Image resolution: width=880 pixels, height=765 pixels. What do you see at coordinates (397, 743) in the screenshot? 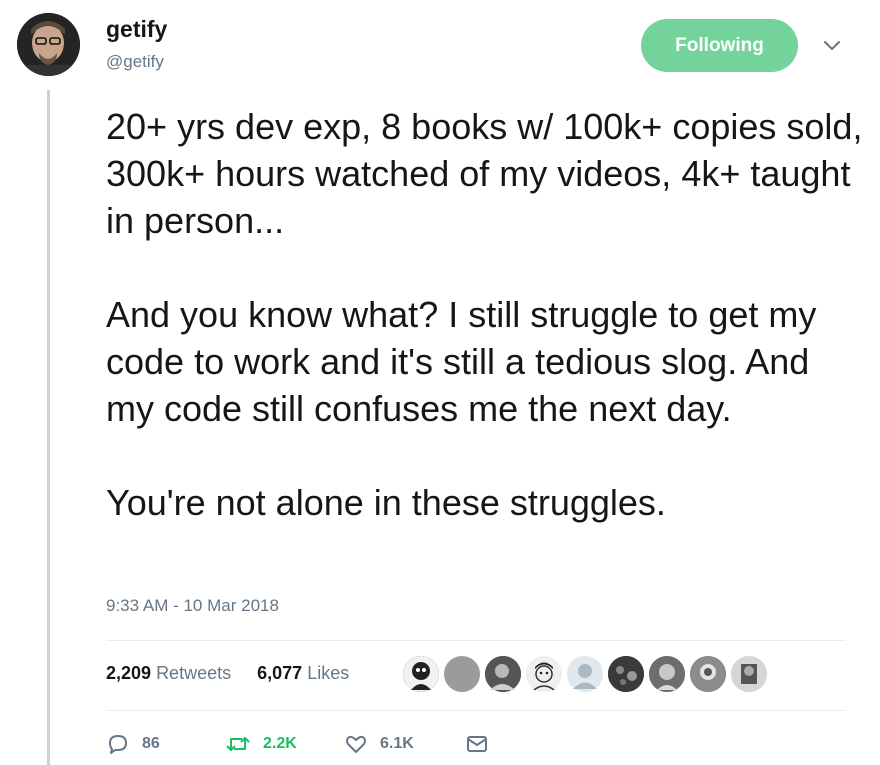
I see `like-count: 6.1K` at bounding box center [397, 743].